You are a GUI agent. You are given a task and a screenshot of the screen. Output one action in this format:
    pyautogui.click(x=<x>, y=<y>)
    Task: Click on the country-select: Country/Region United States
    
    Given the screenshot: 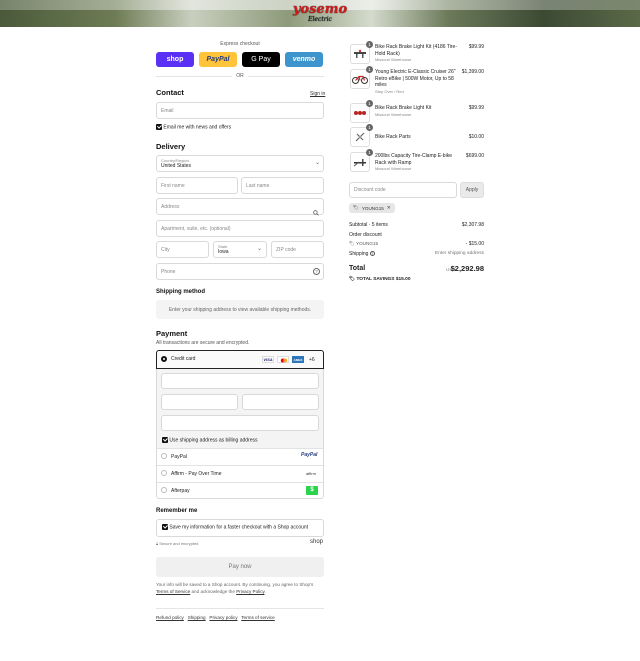 What is the action you would take?
    pyautogui.click(x=240, y=163)
    